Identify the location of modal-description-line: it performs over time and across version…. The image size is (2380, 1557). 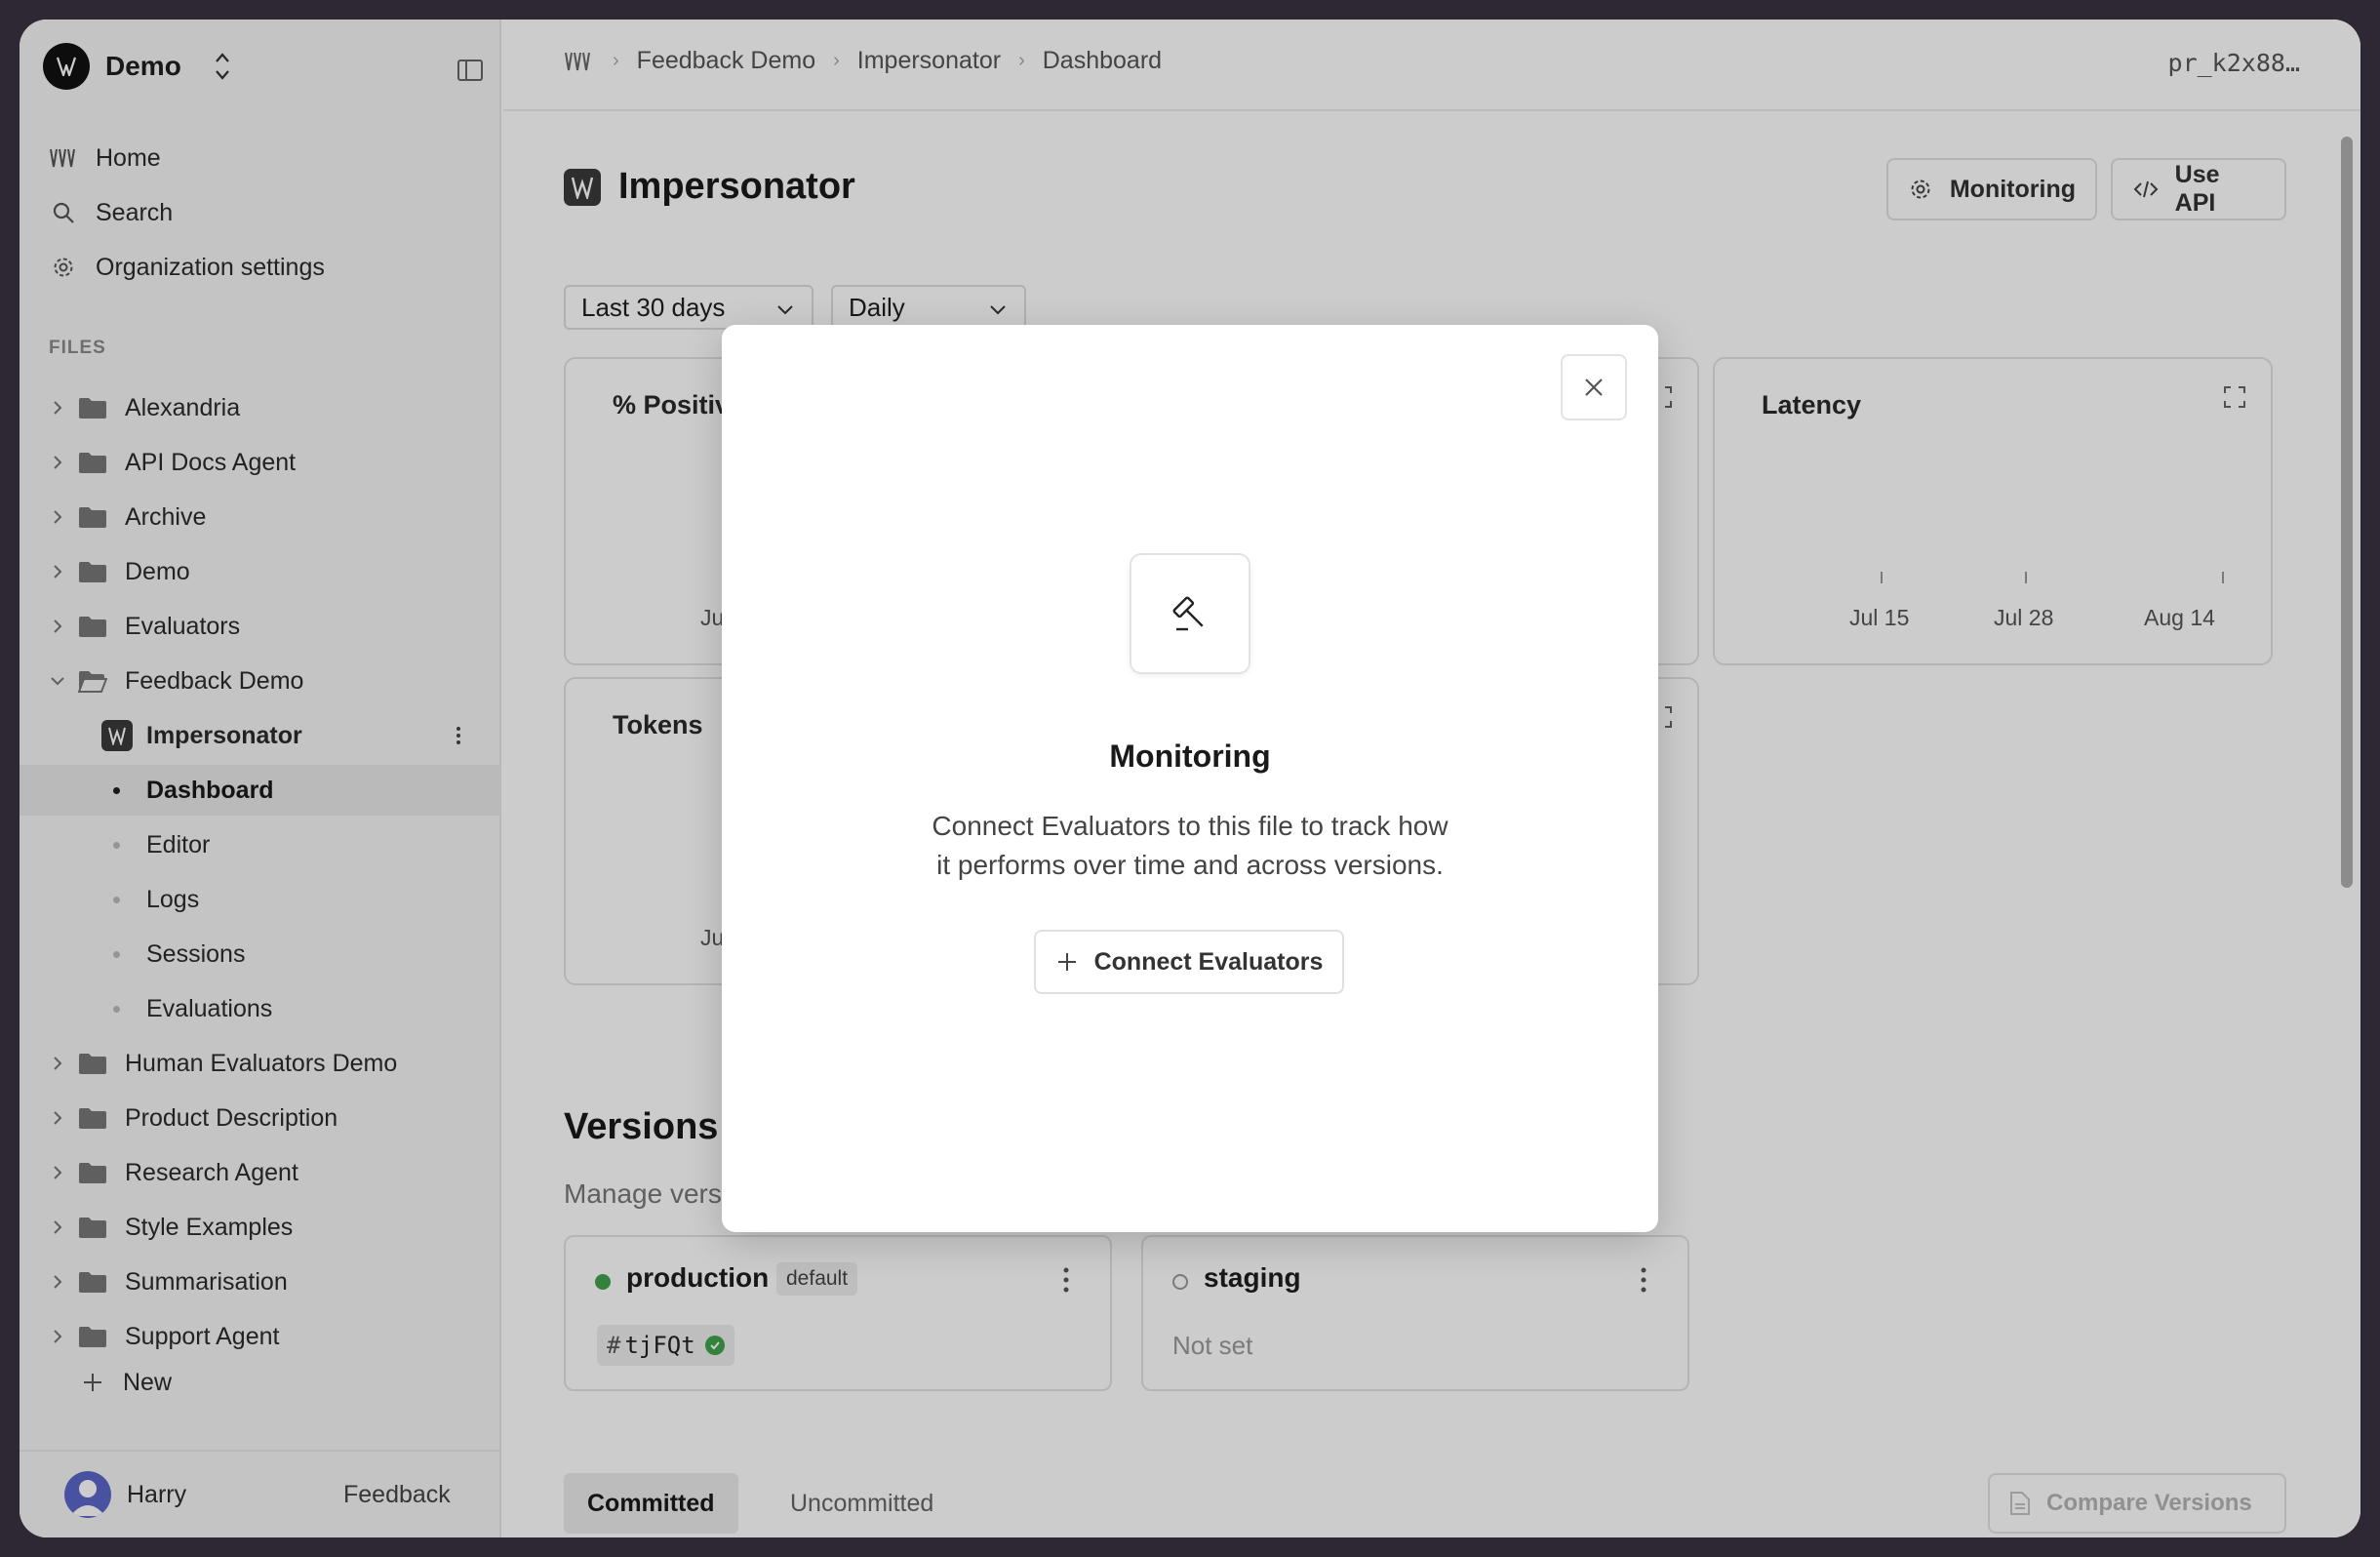
(1190, 865).